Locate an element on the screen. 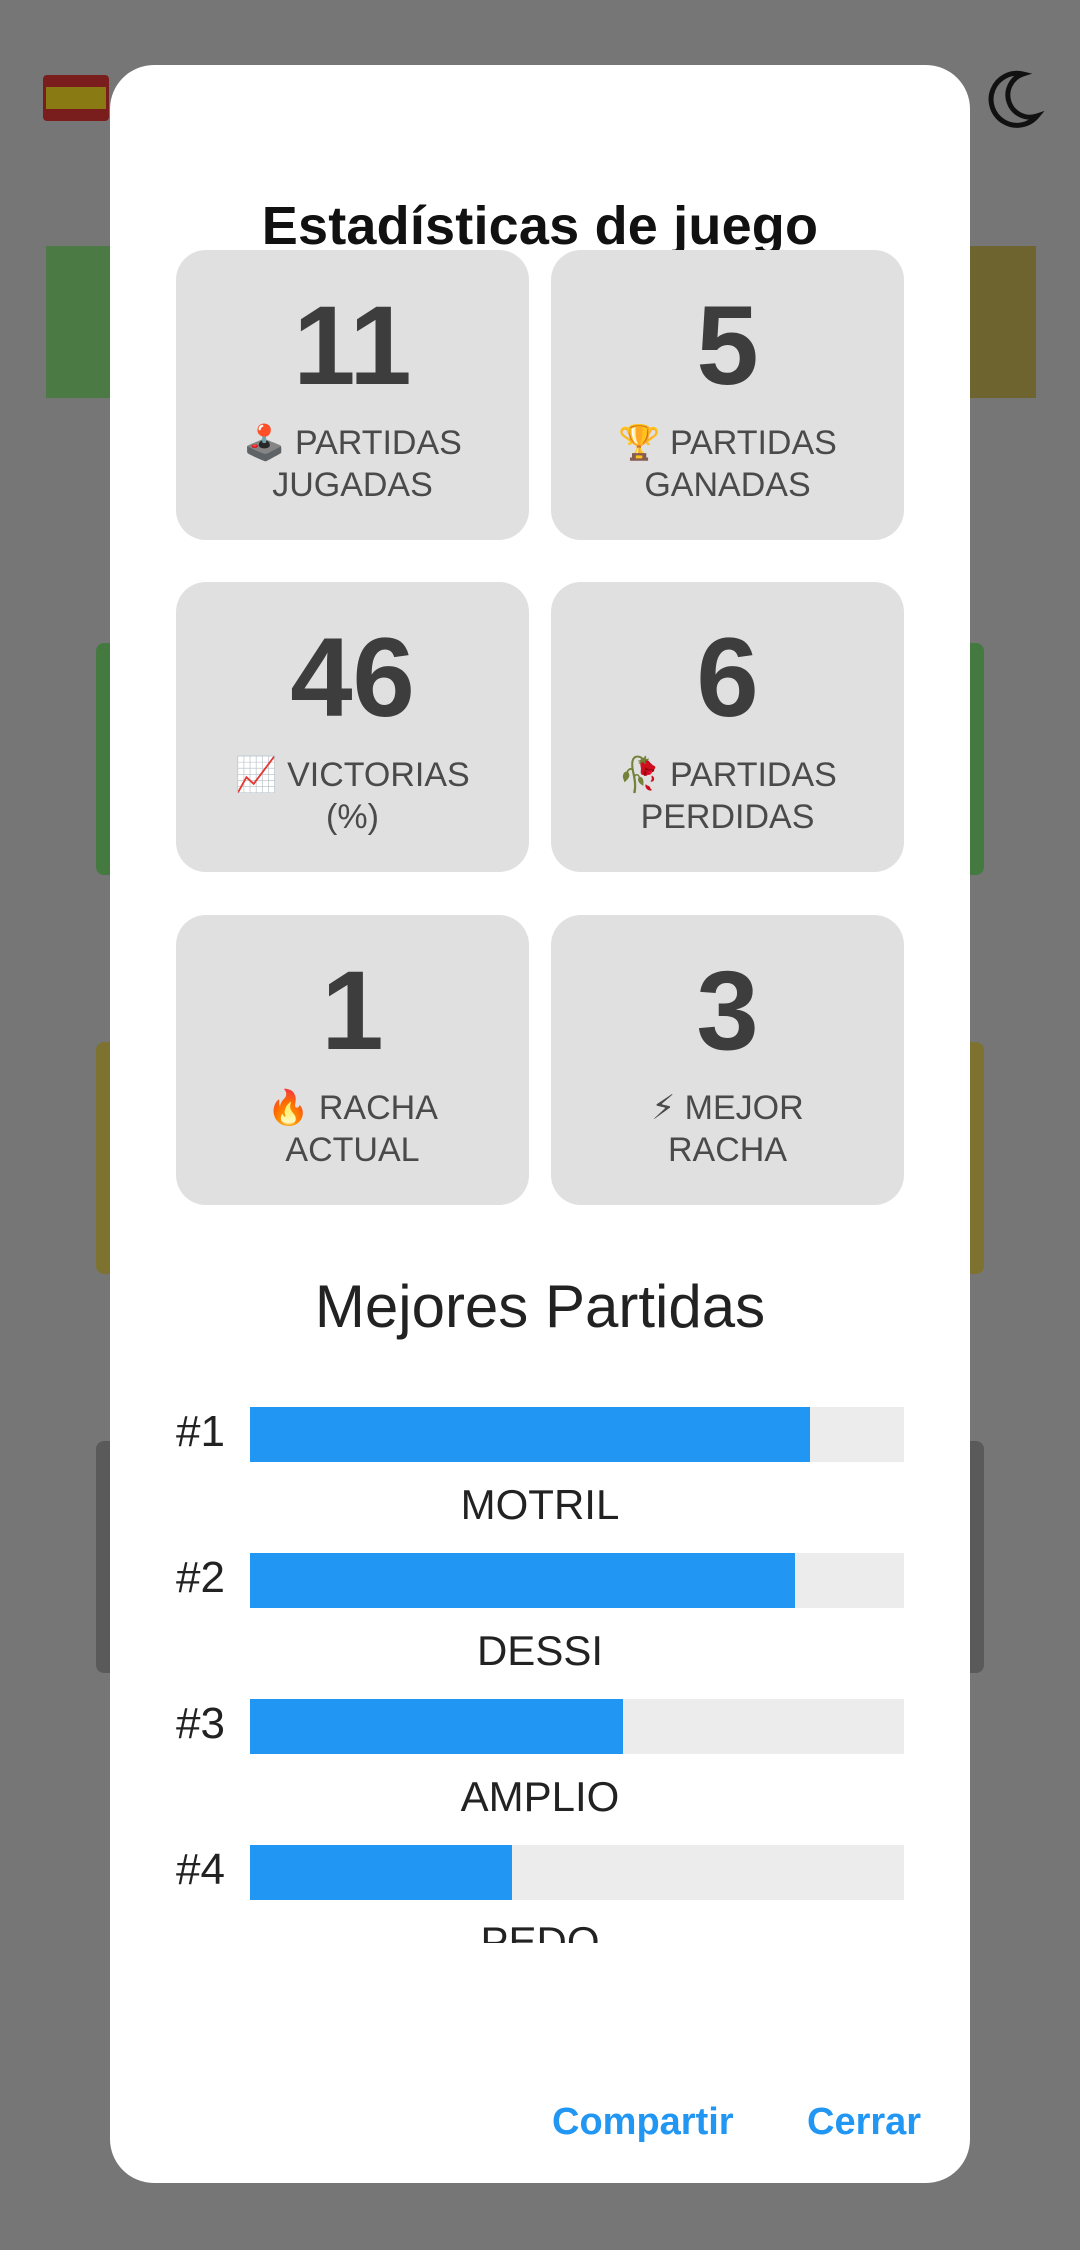 Image resolution: width=1080 pixels, height=2250 pixels. stat-label: 📈 VICTORIAS (%) is located at coordinates (352, 795).